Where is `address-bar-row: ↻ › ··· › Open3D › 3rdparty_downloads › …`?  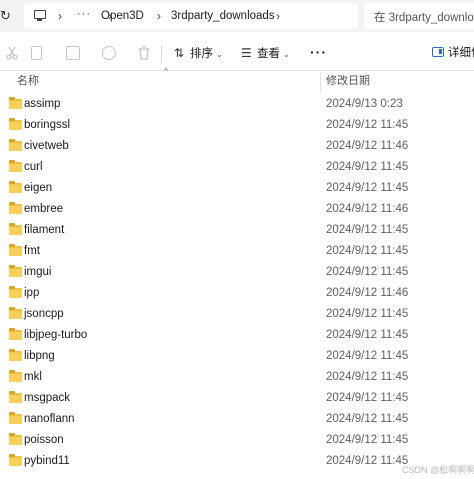 address-bar-row: ↻ › ··· › Open3D › 3rdparty_downloads › … is located at coordinates (237, 16).